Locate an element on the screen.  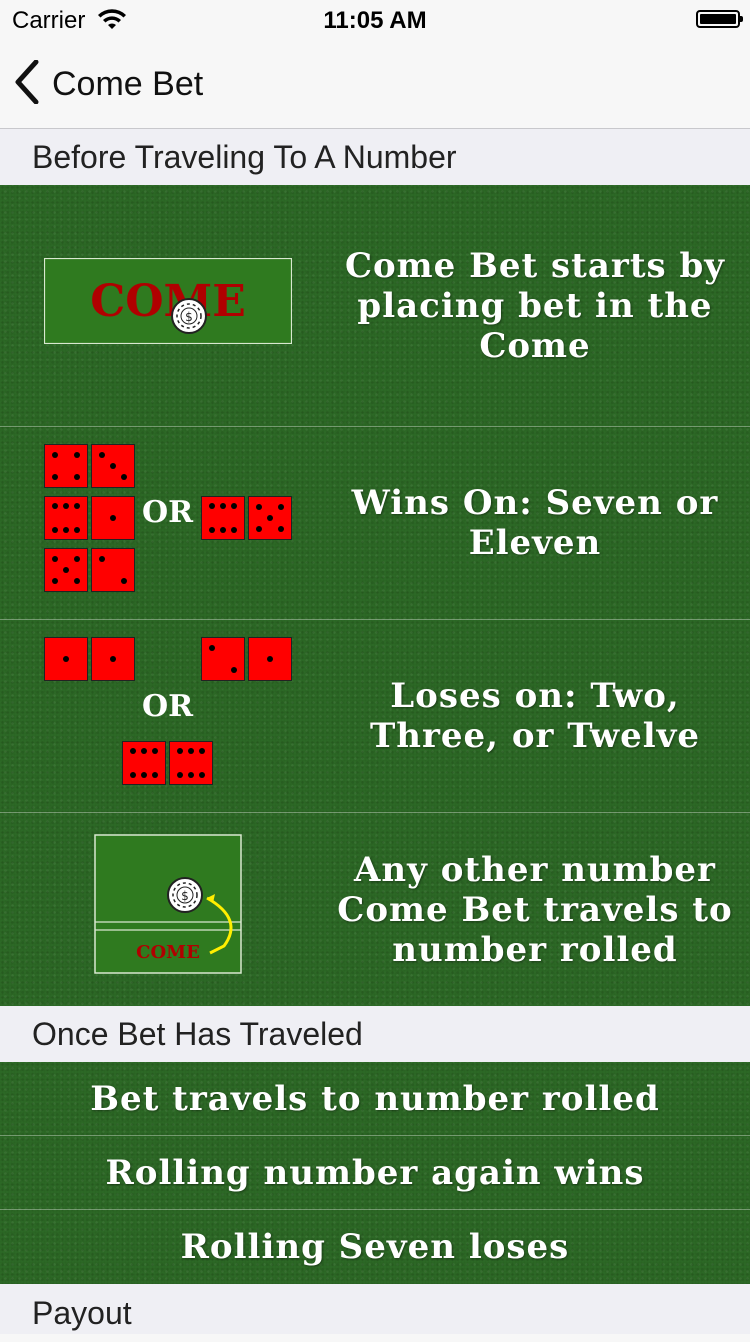
come-box-illustration: COME $ is located at coordinates (168, 301).